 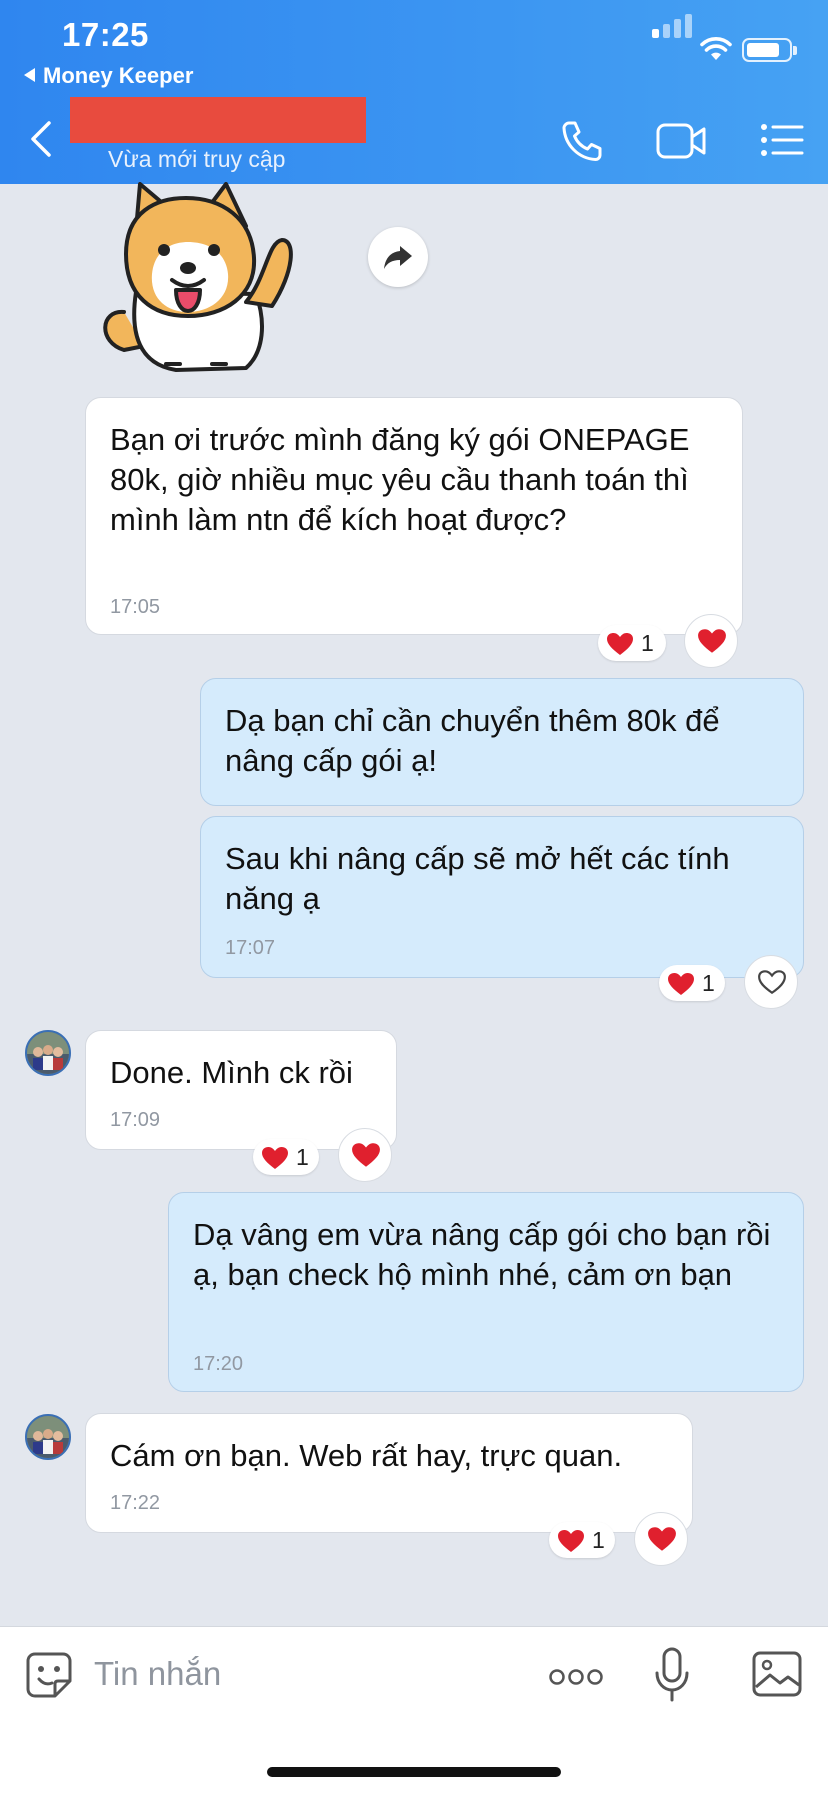 I want to click on back-to-app-link: Money Keeper, so click(x=108, y=76).